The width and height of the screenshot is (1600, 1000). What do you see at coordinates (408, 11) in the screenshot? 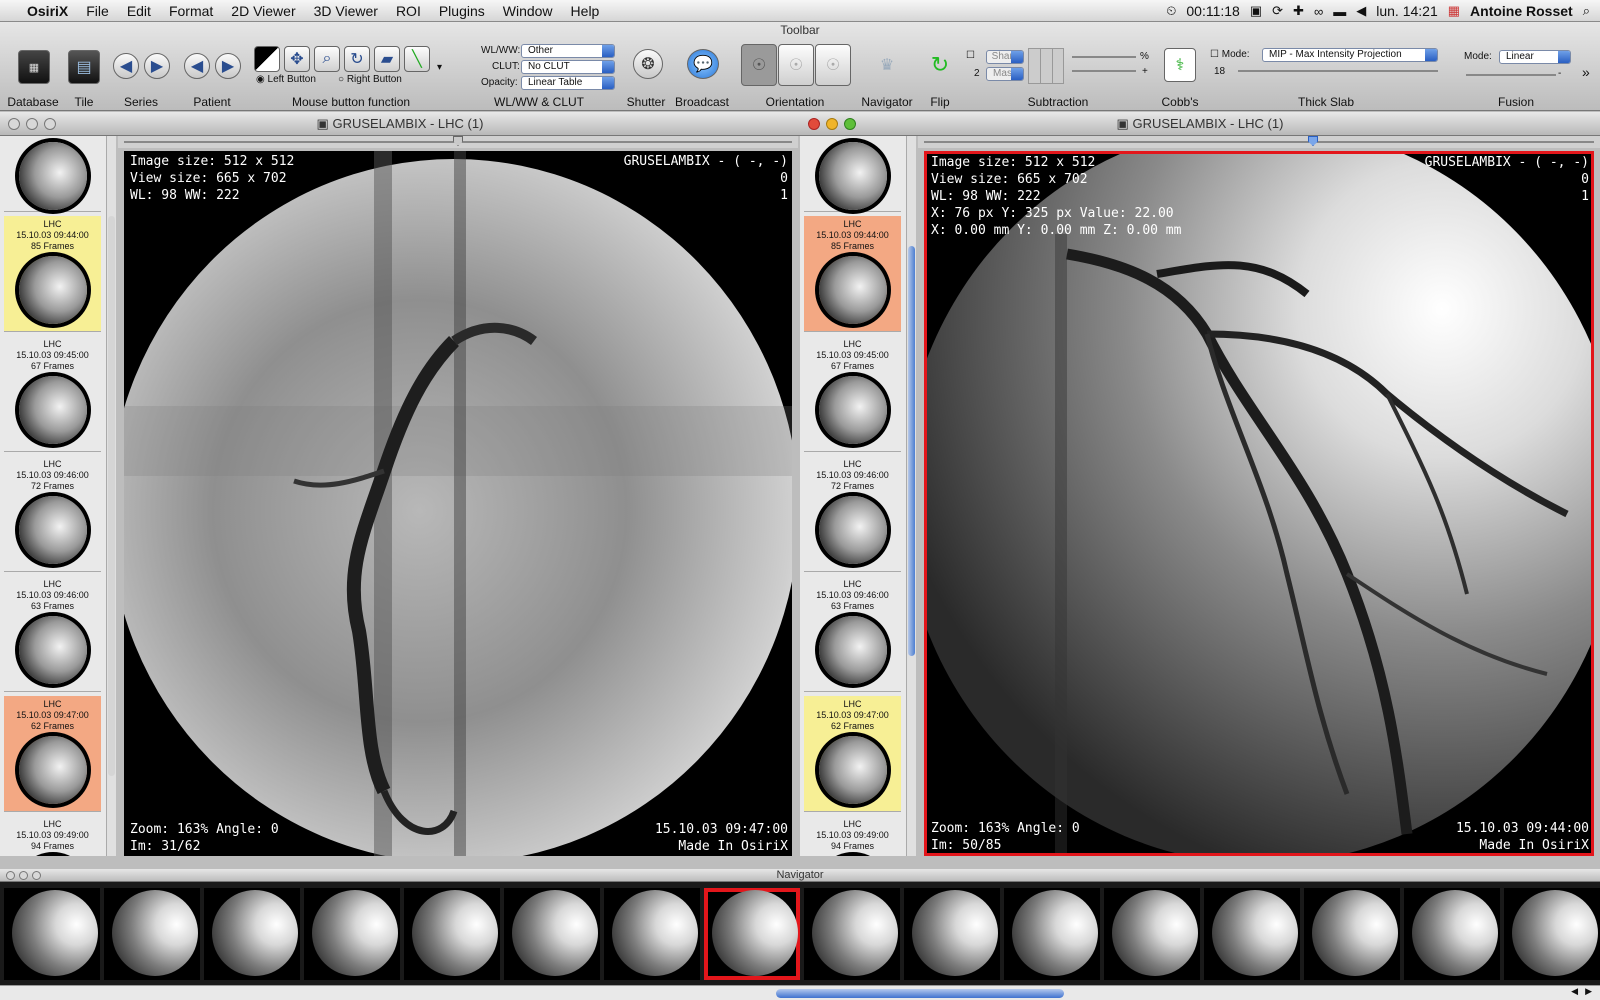
I see `menu-roi: ROI` at bounding box center [408, 11].